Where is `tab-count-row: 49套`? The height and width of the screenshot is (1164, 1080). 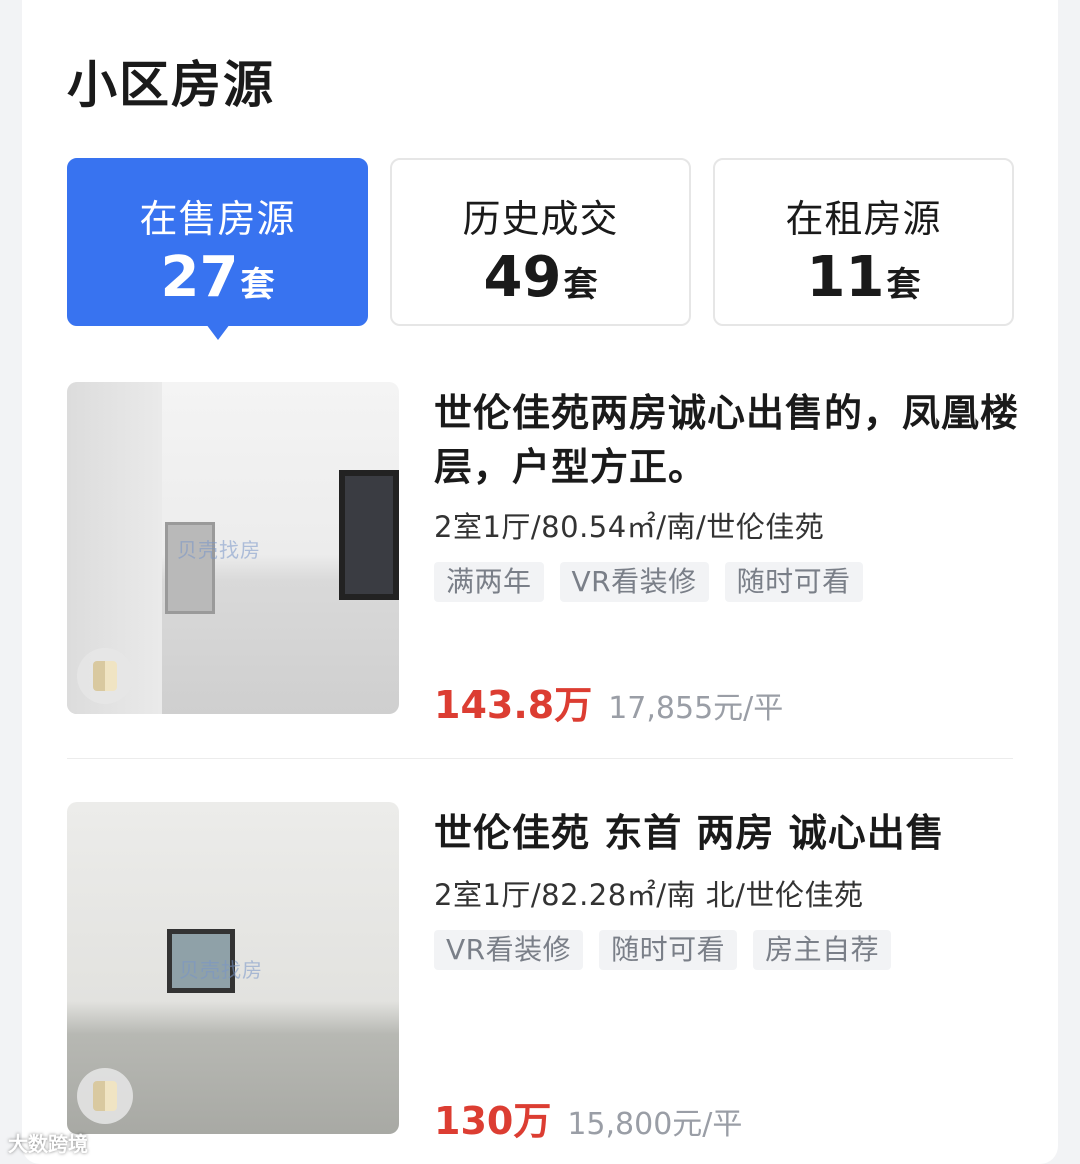
tab-count-row: 49套 is located at coordinates (540, 277).